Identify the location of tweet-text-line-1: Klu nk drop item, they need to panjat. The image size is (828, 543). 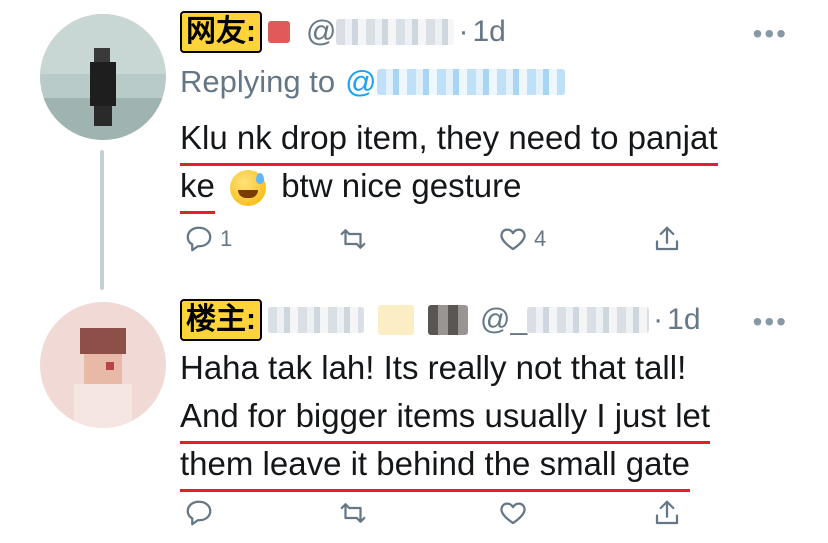
(449, 140).